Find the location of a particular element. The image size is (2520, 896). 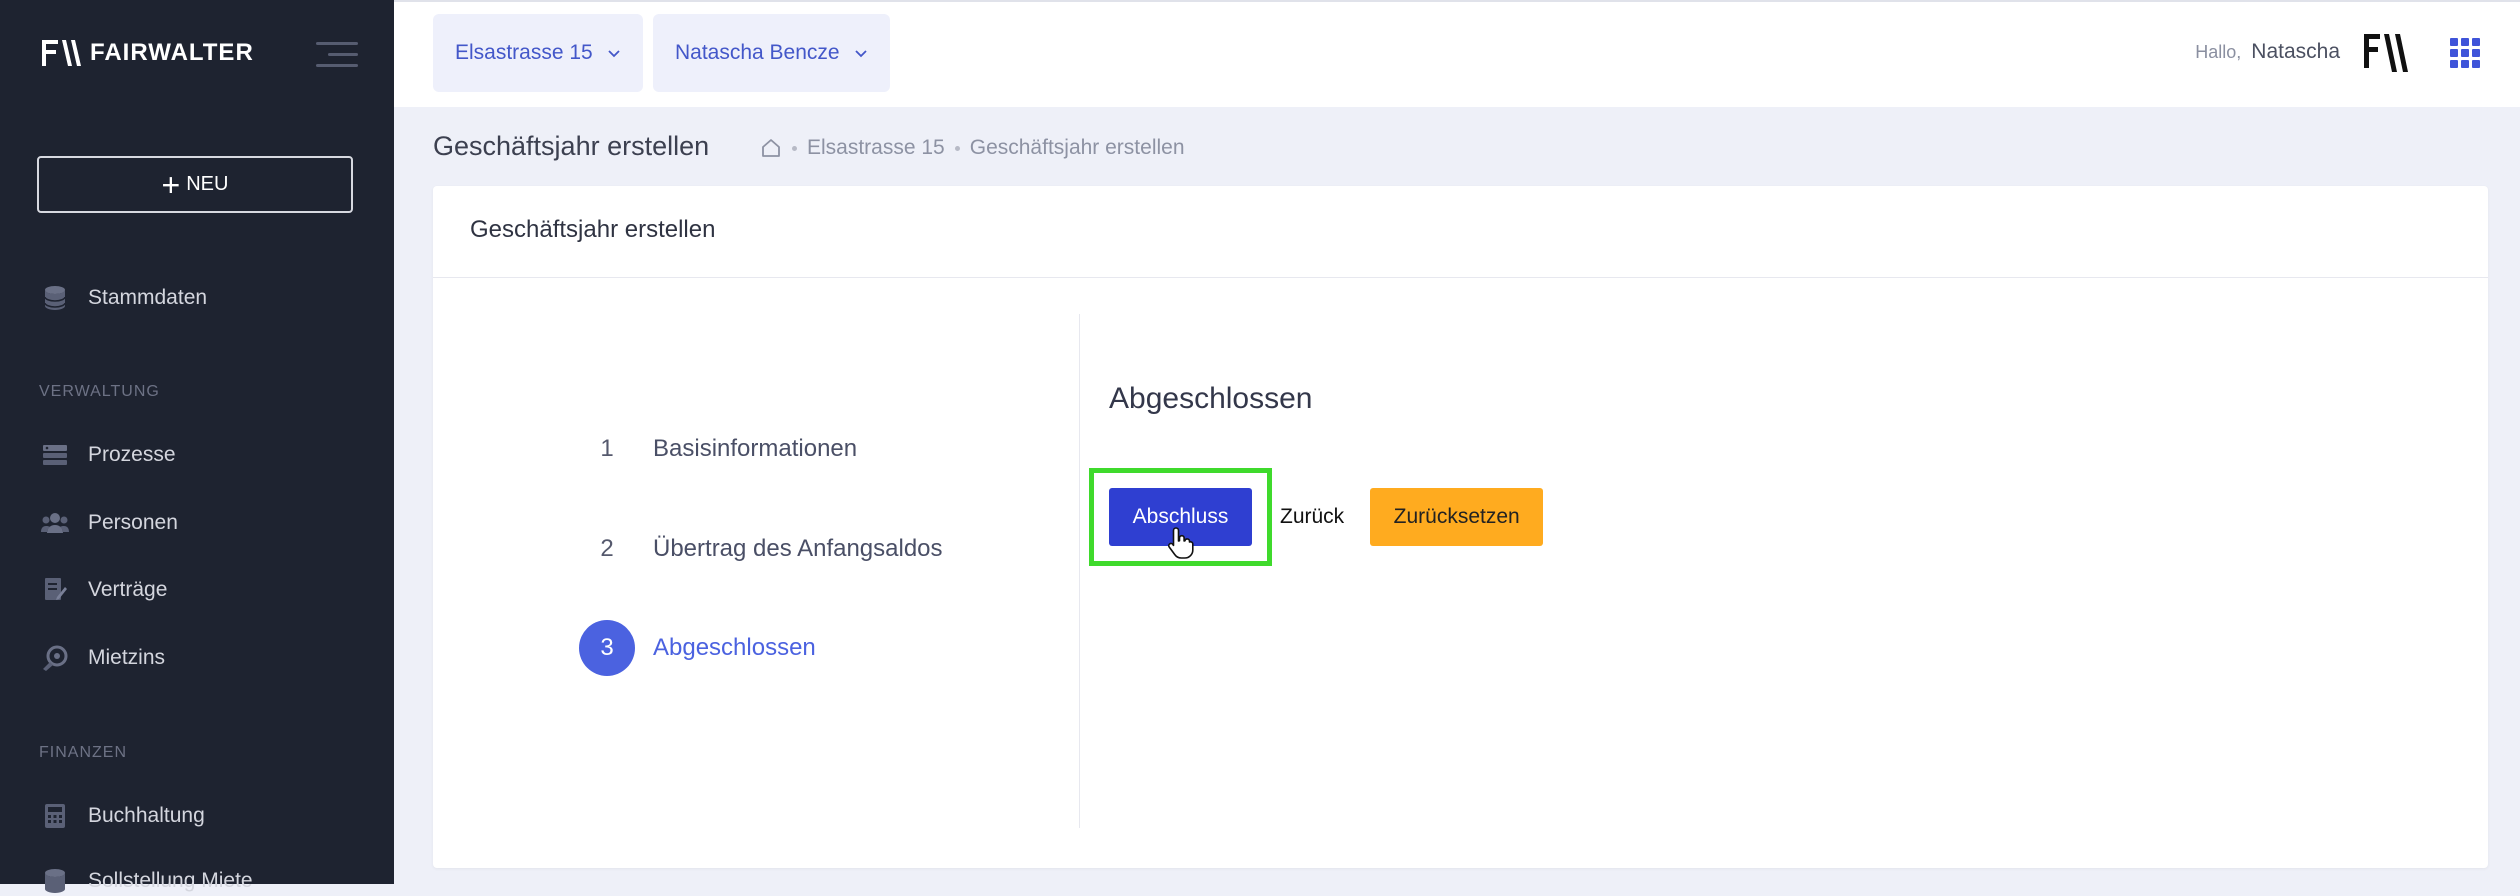

sidebar-item-label: Personen is located at coordinates (133, 522).